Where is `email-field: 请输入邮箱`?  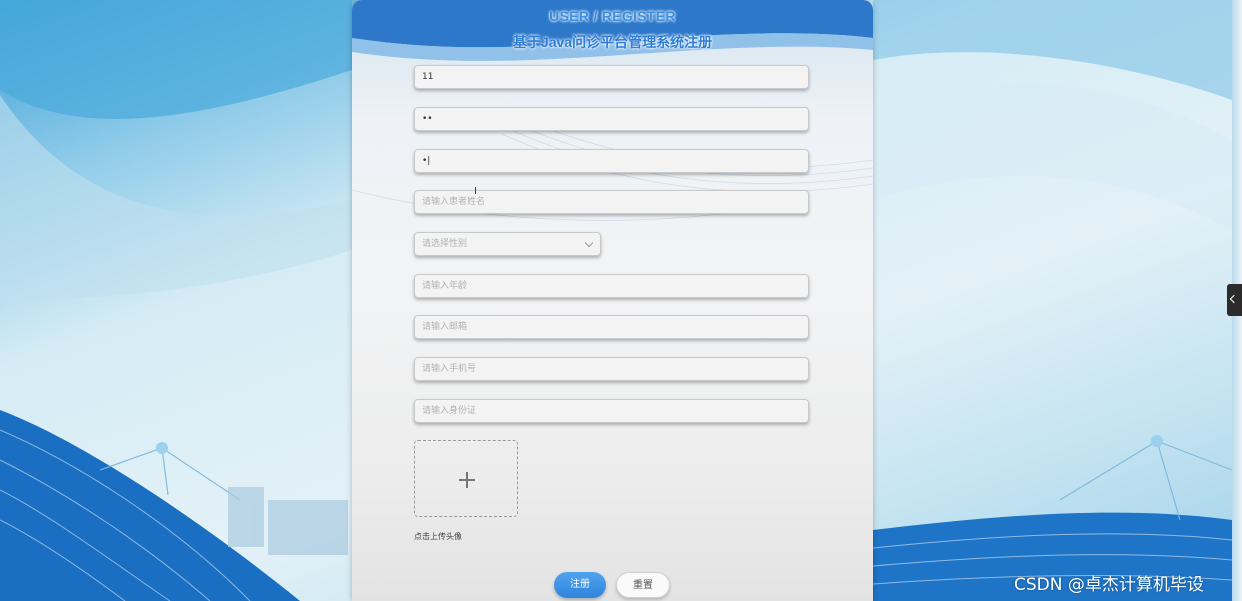
email-field: 请输入邮箱 is located at coordinates (611, 327).